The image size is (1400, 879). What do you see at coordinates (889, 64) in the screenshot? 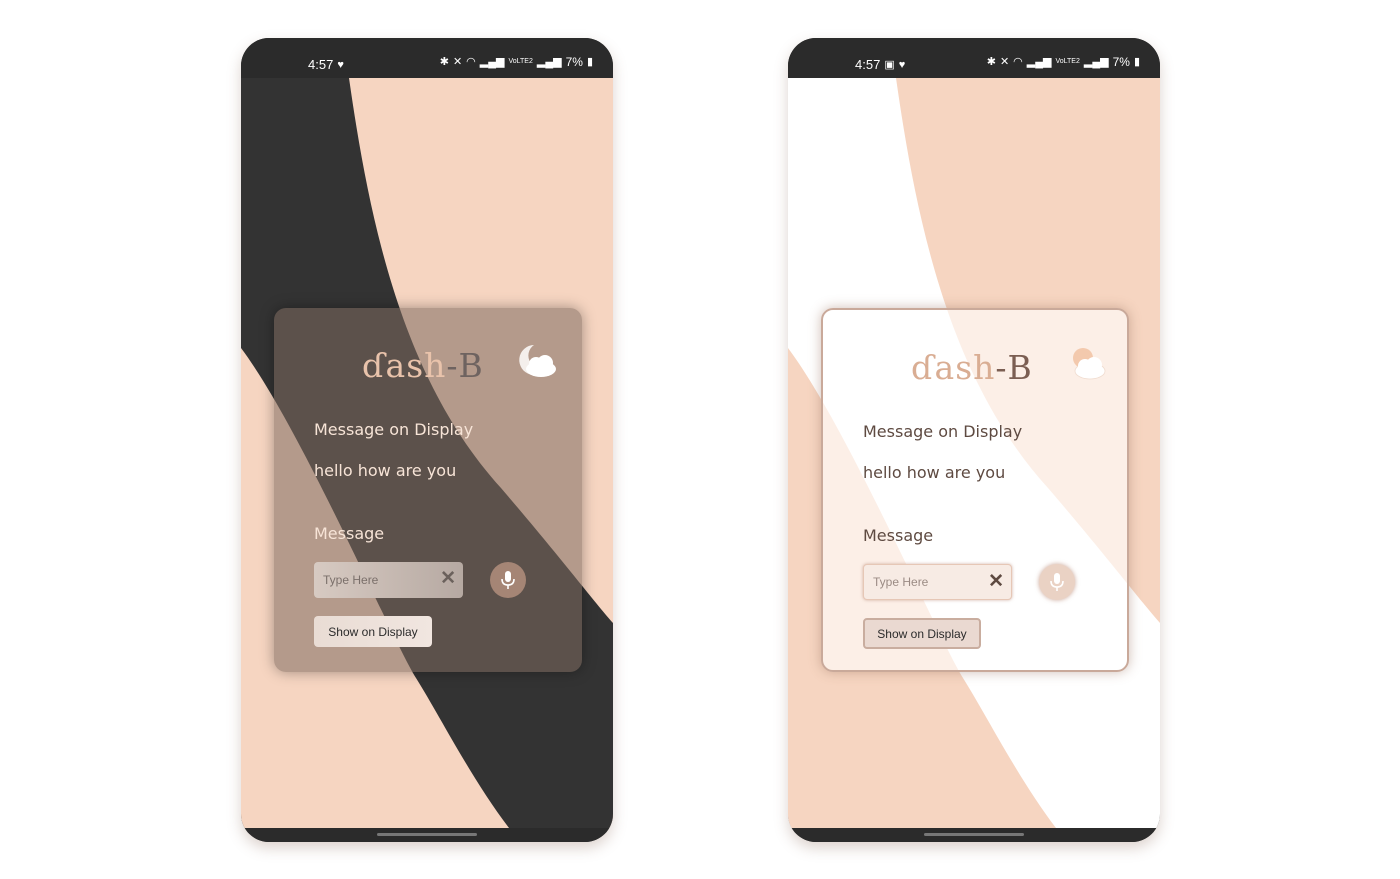
I see `image-icon: ▣` at bounding box center [889, 64].